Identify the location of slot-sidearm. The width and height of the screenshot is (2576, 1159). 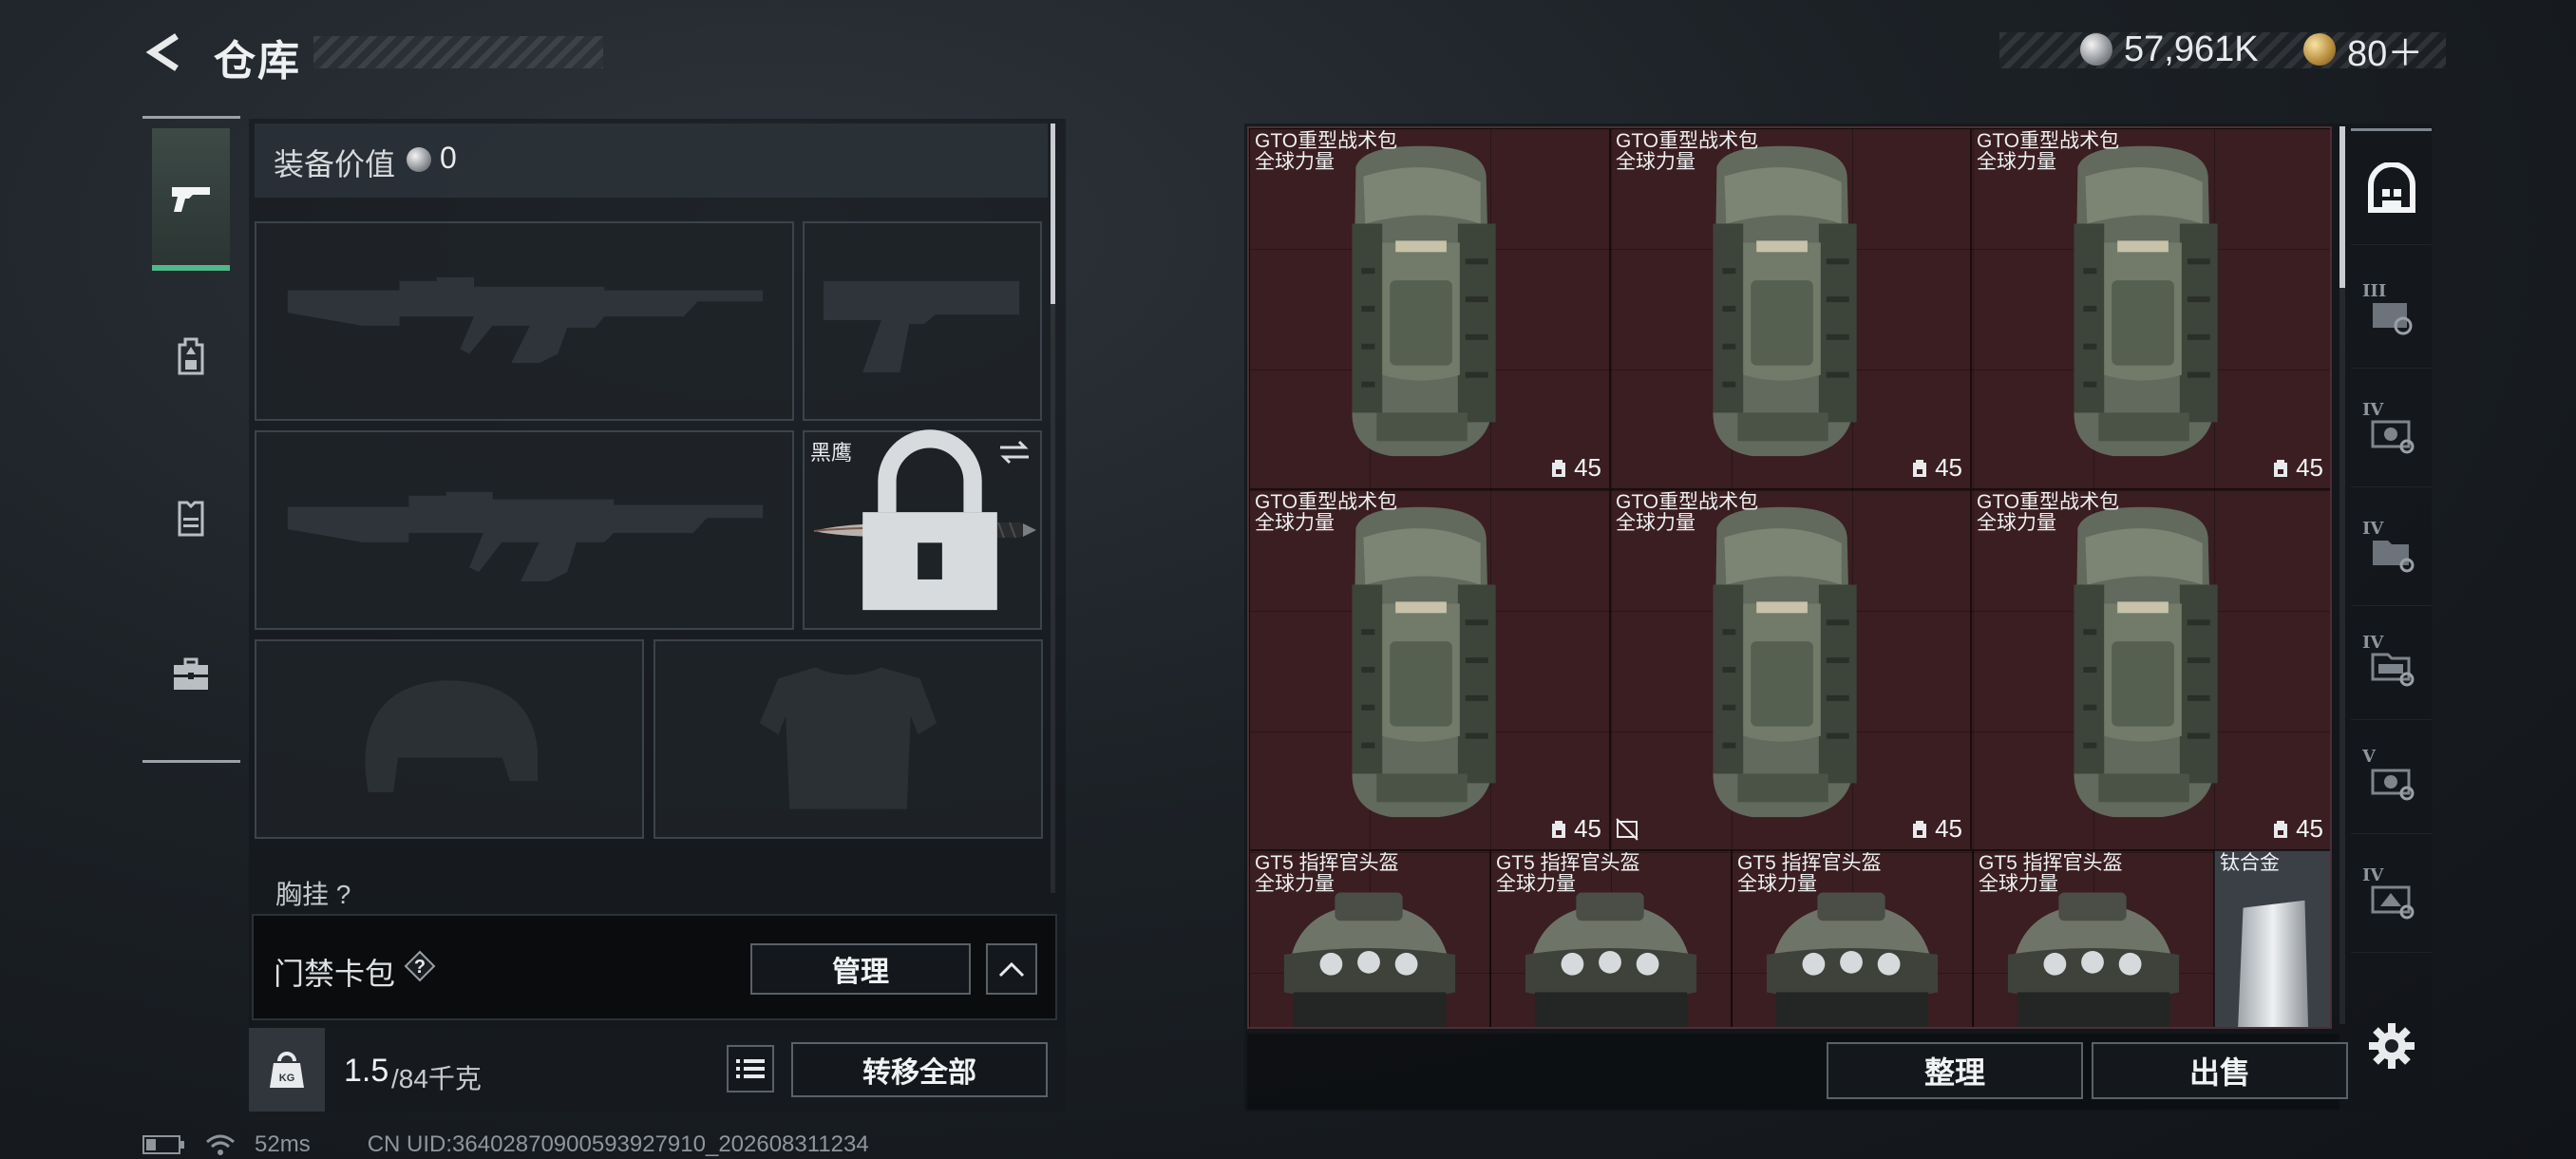
(922, 321).